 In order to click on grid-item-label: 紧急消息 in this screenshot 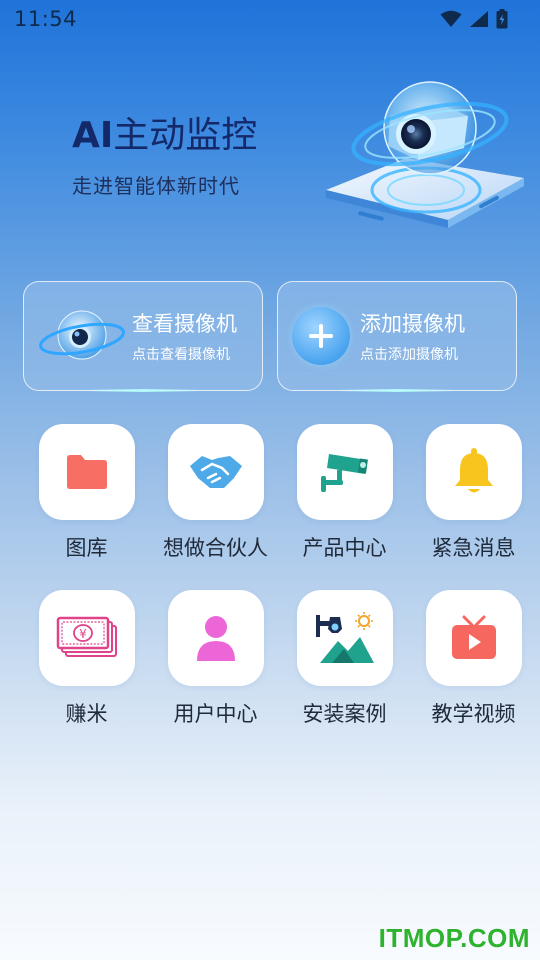, I will do `click(473, 548)`.